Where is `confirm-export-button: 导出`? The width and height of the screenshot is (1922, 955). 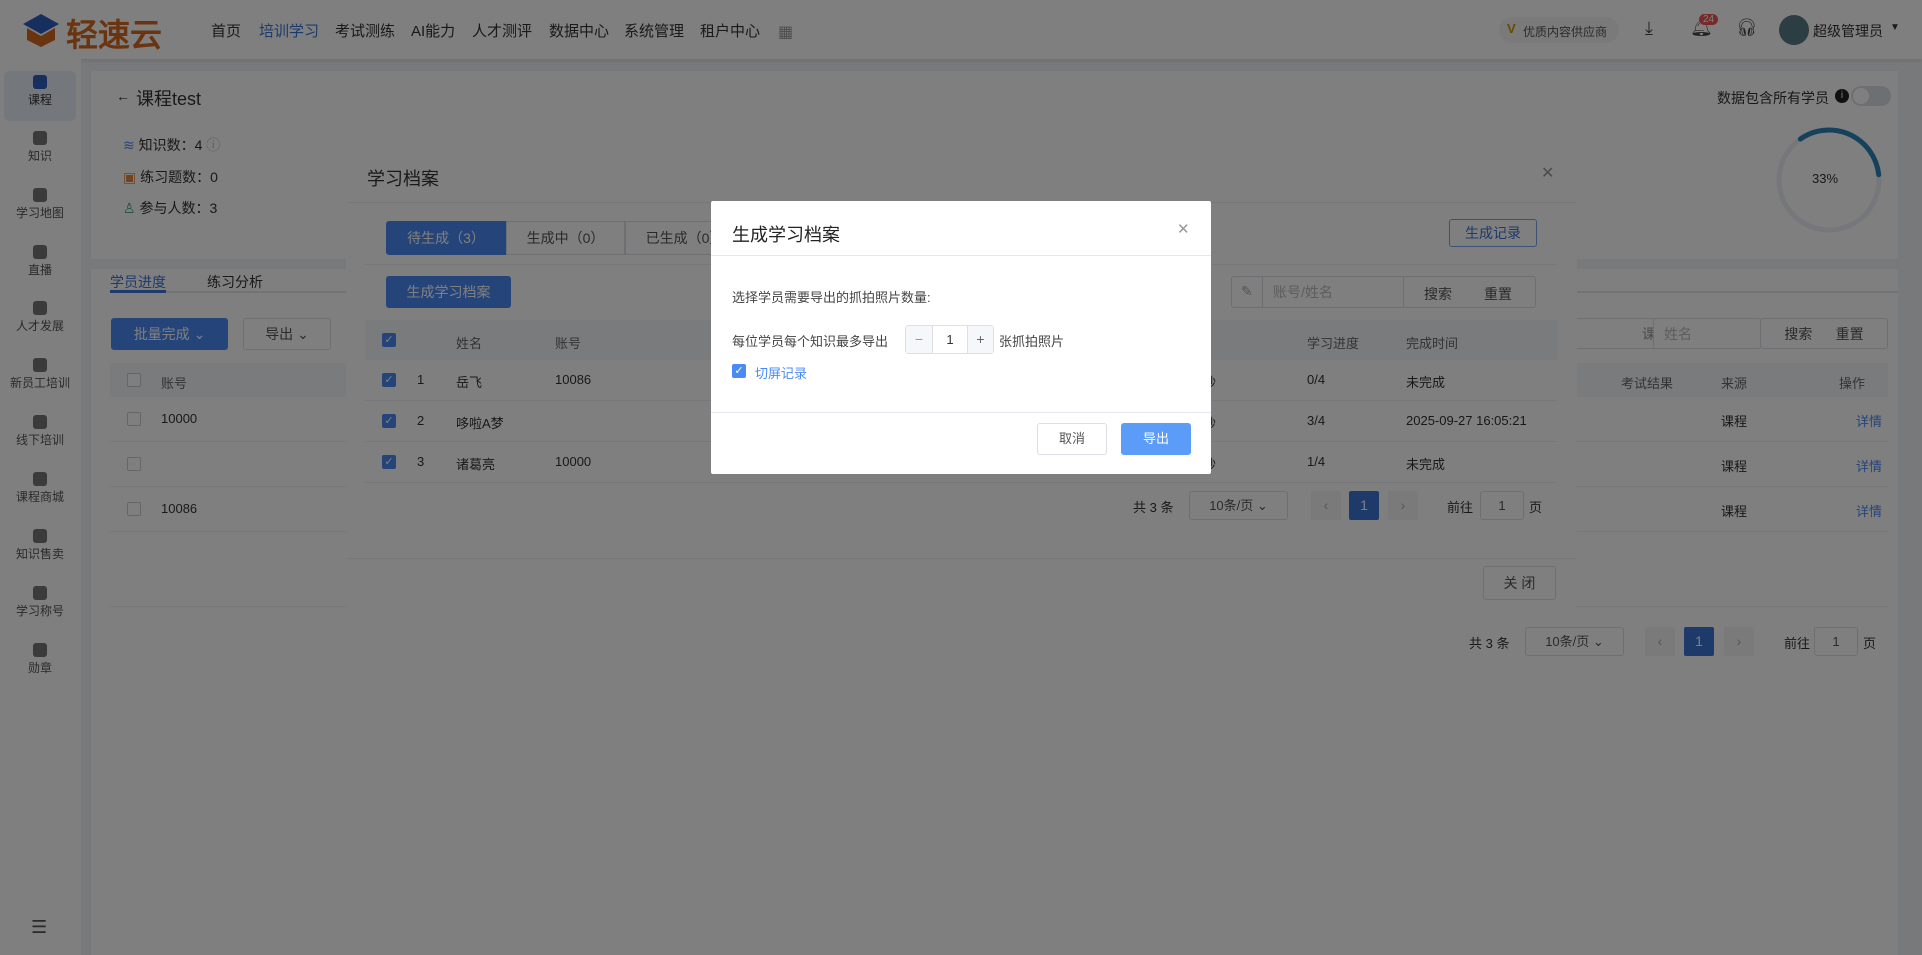 confirm-export-button: 导出 is located at coordinates (1156, 439).